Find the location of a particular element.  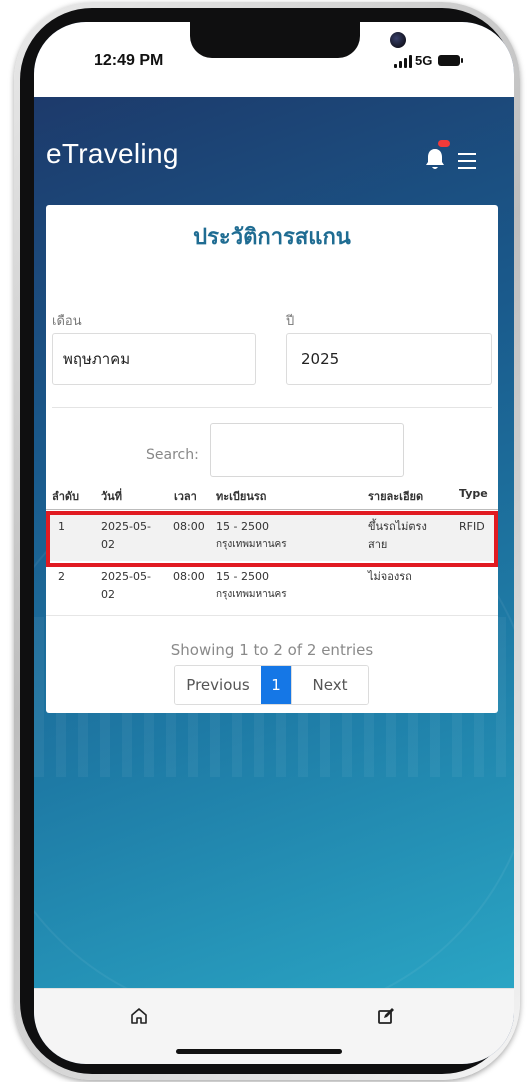

year-value: 2025 is located at coordinates (320, 359).